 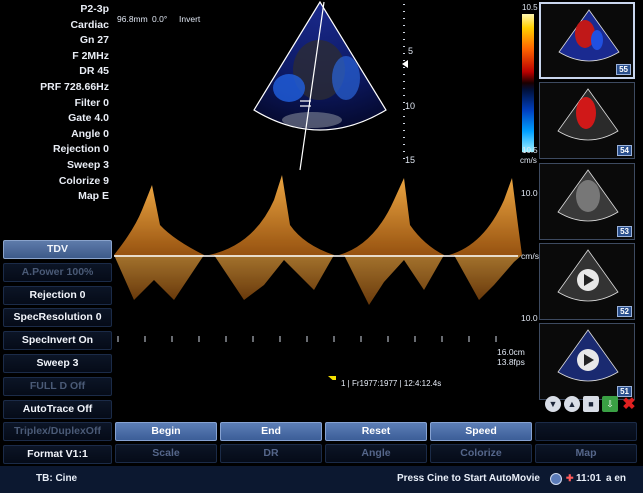 I want to click on thumbnail-actions: ▼ ▲ ■ ⇩ ✖, so click(x=591, y=404).